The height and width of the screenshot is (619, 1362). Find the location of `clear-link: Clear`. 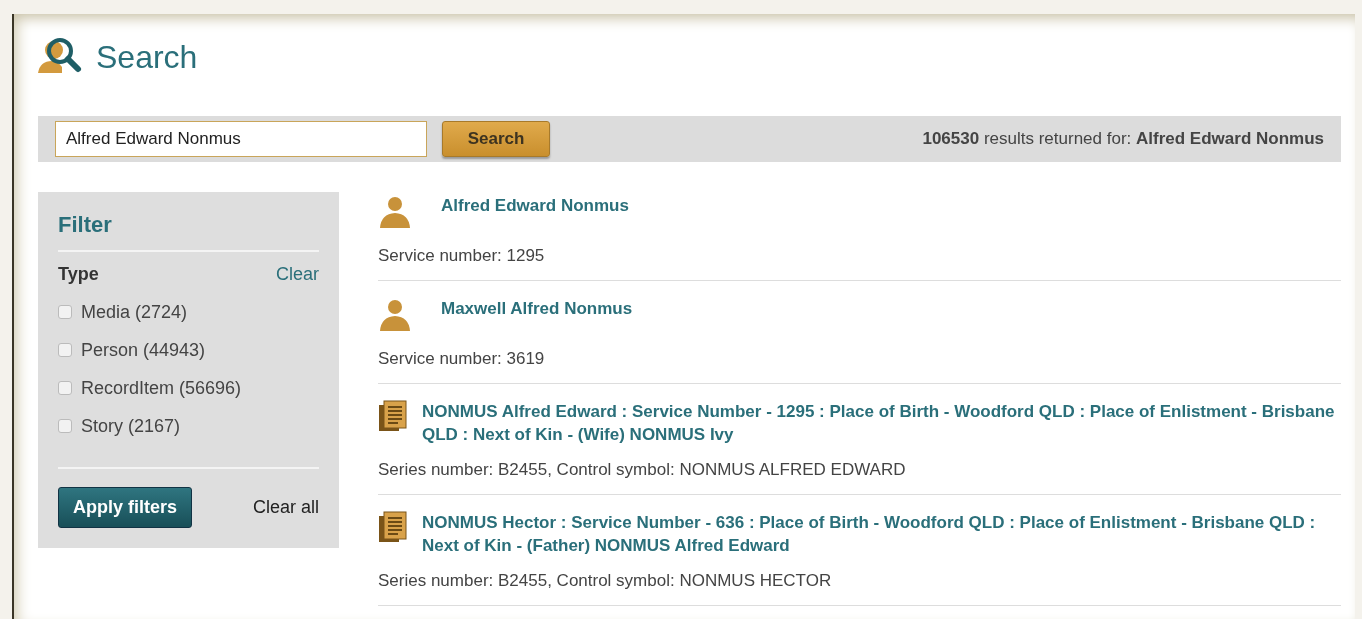

clear-link: Clear is located at coordinates (297, 274).